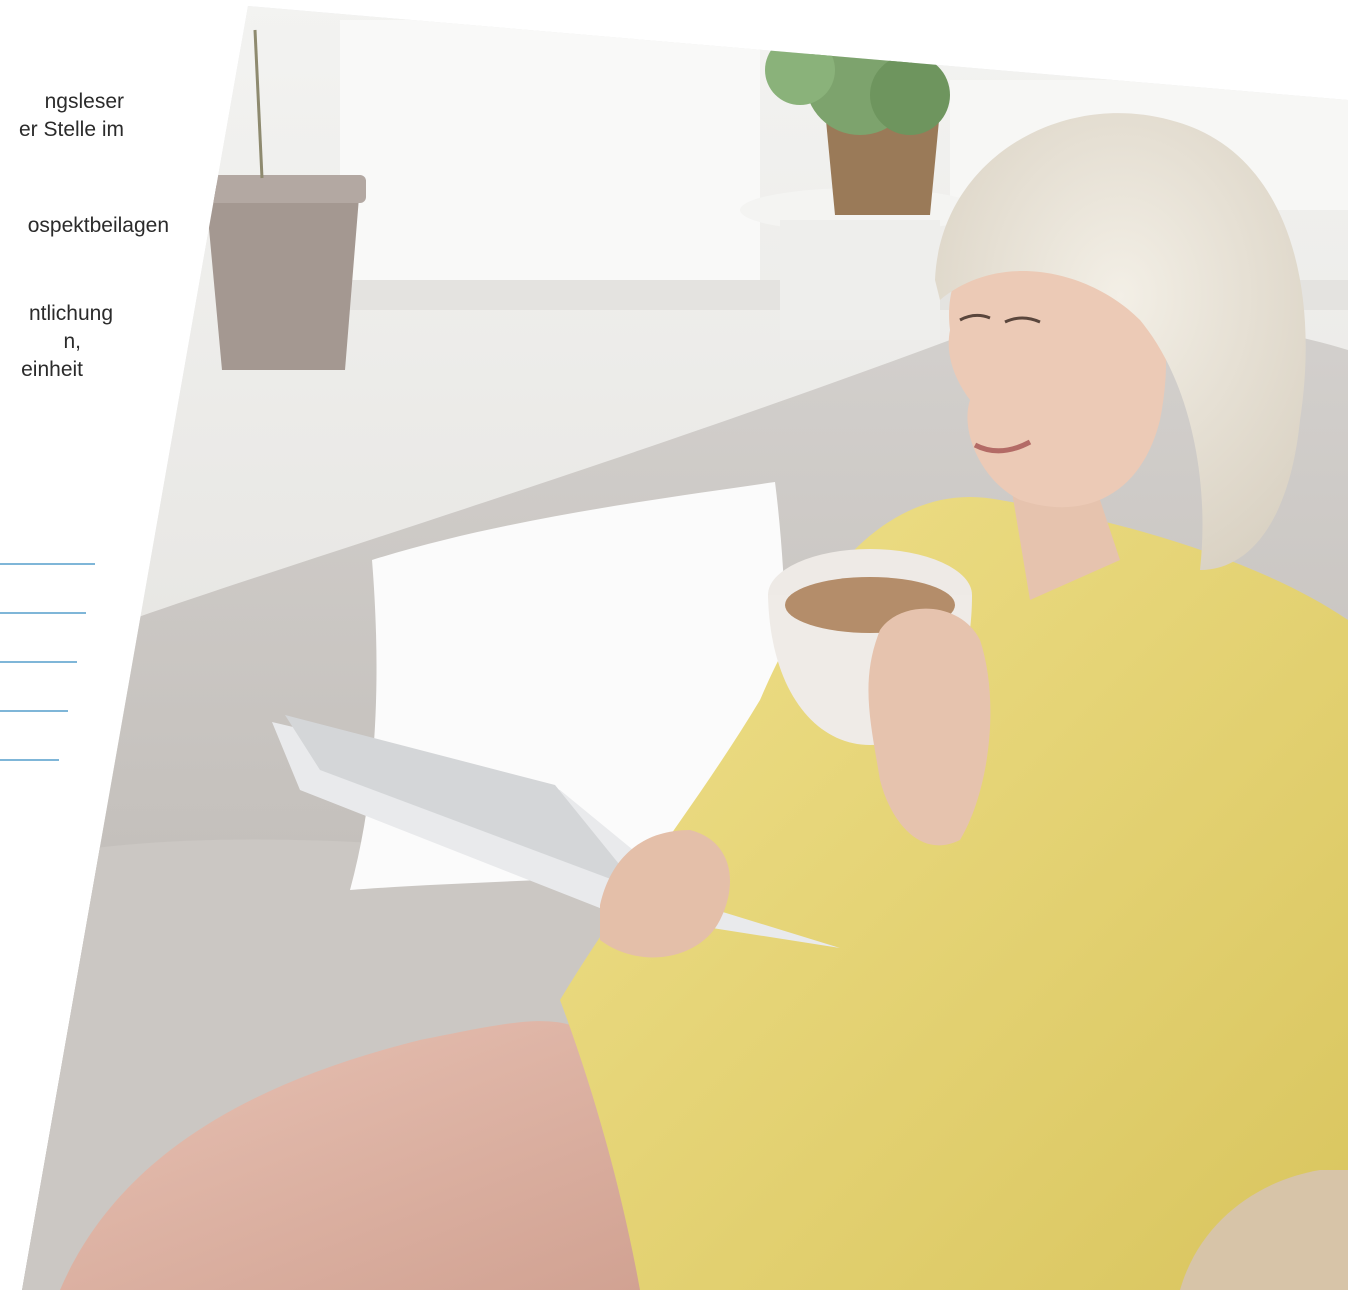 The width and height of the screenshot is (1348, 1290). Describe the element at coordinates (98, 225) in the screenshot. I see `text-line: ospektbeilagen` at that location.